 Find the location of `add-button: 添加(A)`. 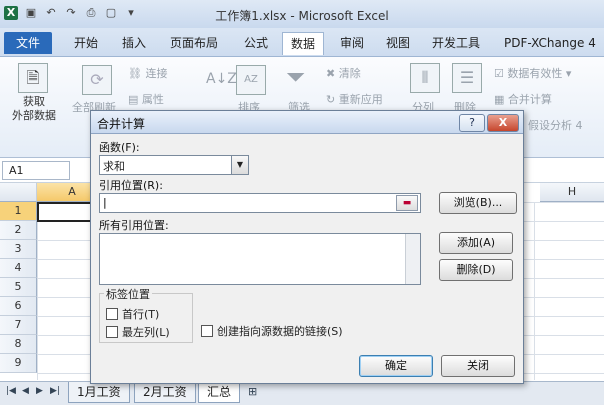

add-button: 添加(A) is located at coordinates (476, 243).